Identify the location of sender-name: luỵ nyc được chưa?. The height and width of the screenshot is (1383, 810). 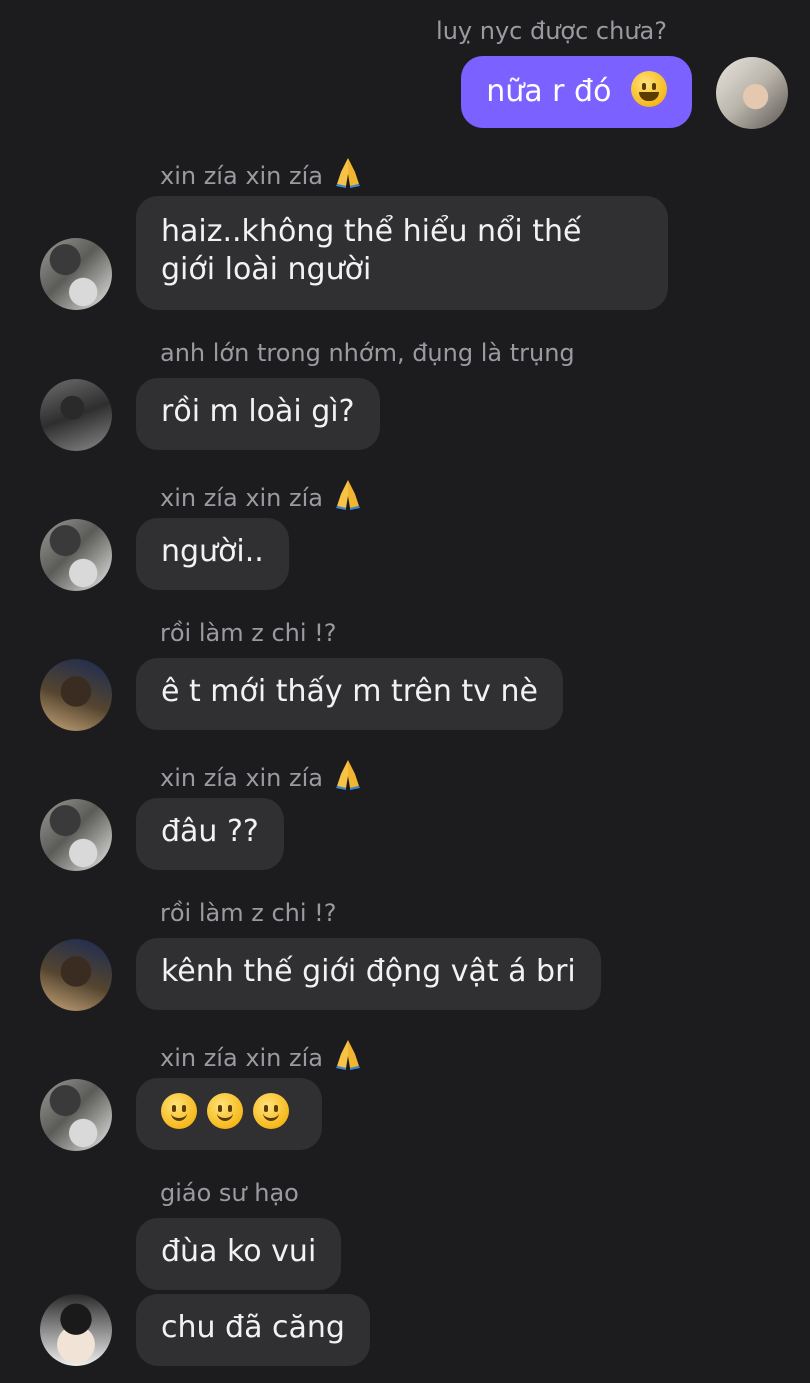
(551, 31).